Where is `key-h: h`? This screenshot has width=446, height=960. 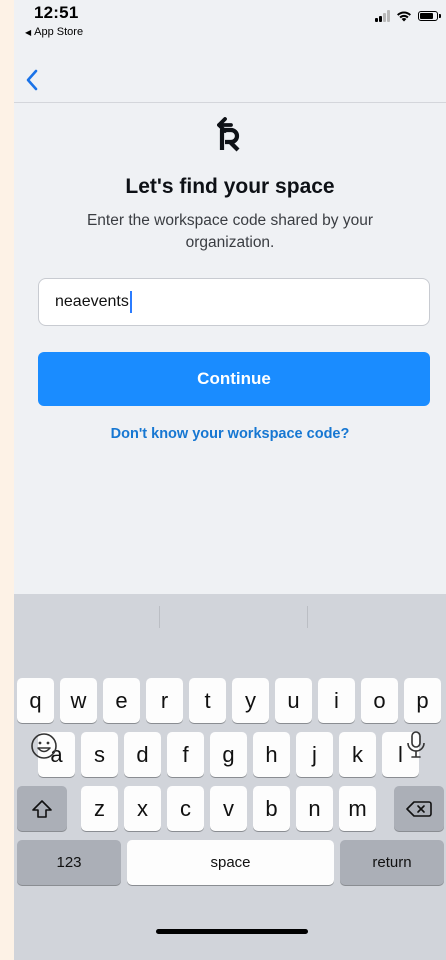
key-h: h is located at coordinates (271, 754).